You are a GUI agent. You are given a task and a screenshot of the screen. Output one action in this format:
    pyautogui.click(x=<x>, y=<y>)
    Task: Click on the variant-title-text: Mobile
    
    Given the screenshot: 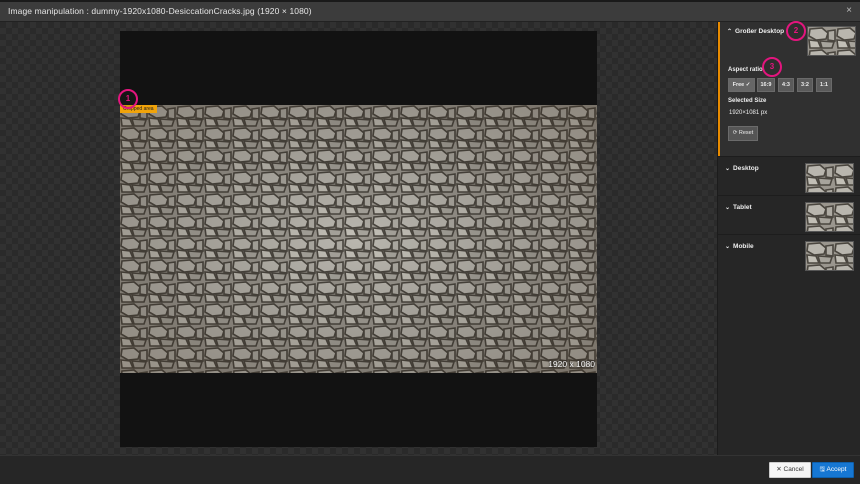 What is the action you would take?
    pyautogui.click(x=743, y=246)
    